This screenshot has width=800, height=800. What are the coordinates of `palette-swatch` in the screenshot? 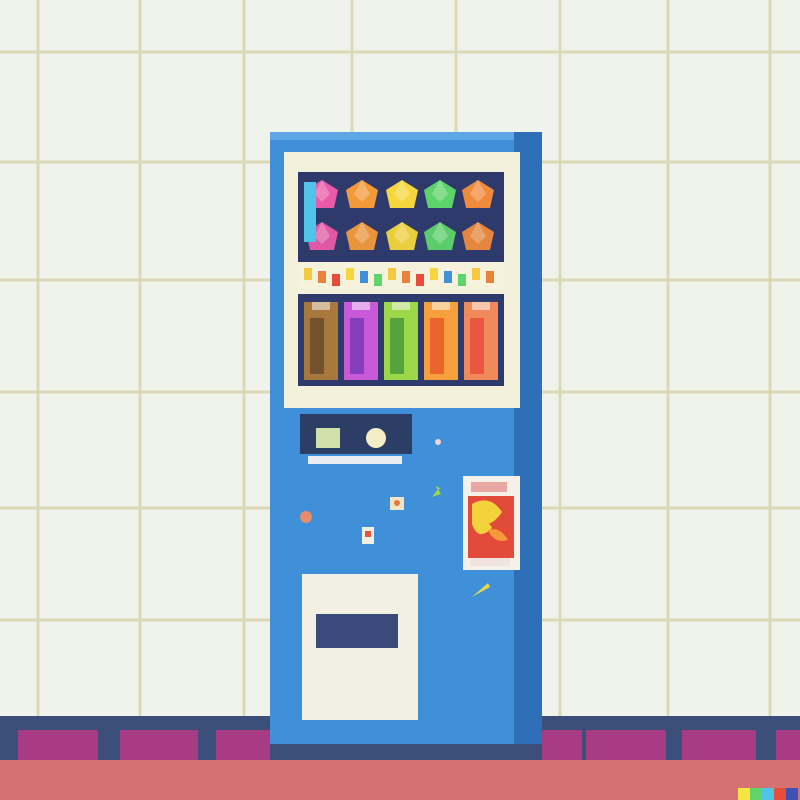 It's located at (768, 794).